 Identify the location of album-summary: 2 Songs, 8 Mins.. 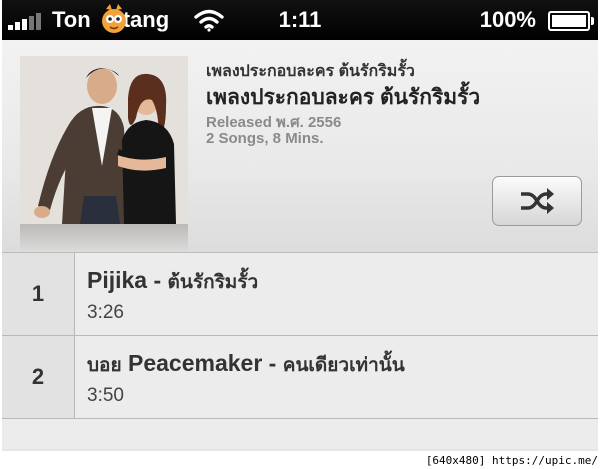
(265, 138).